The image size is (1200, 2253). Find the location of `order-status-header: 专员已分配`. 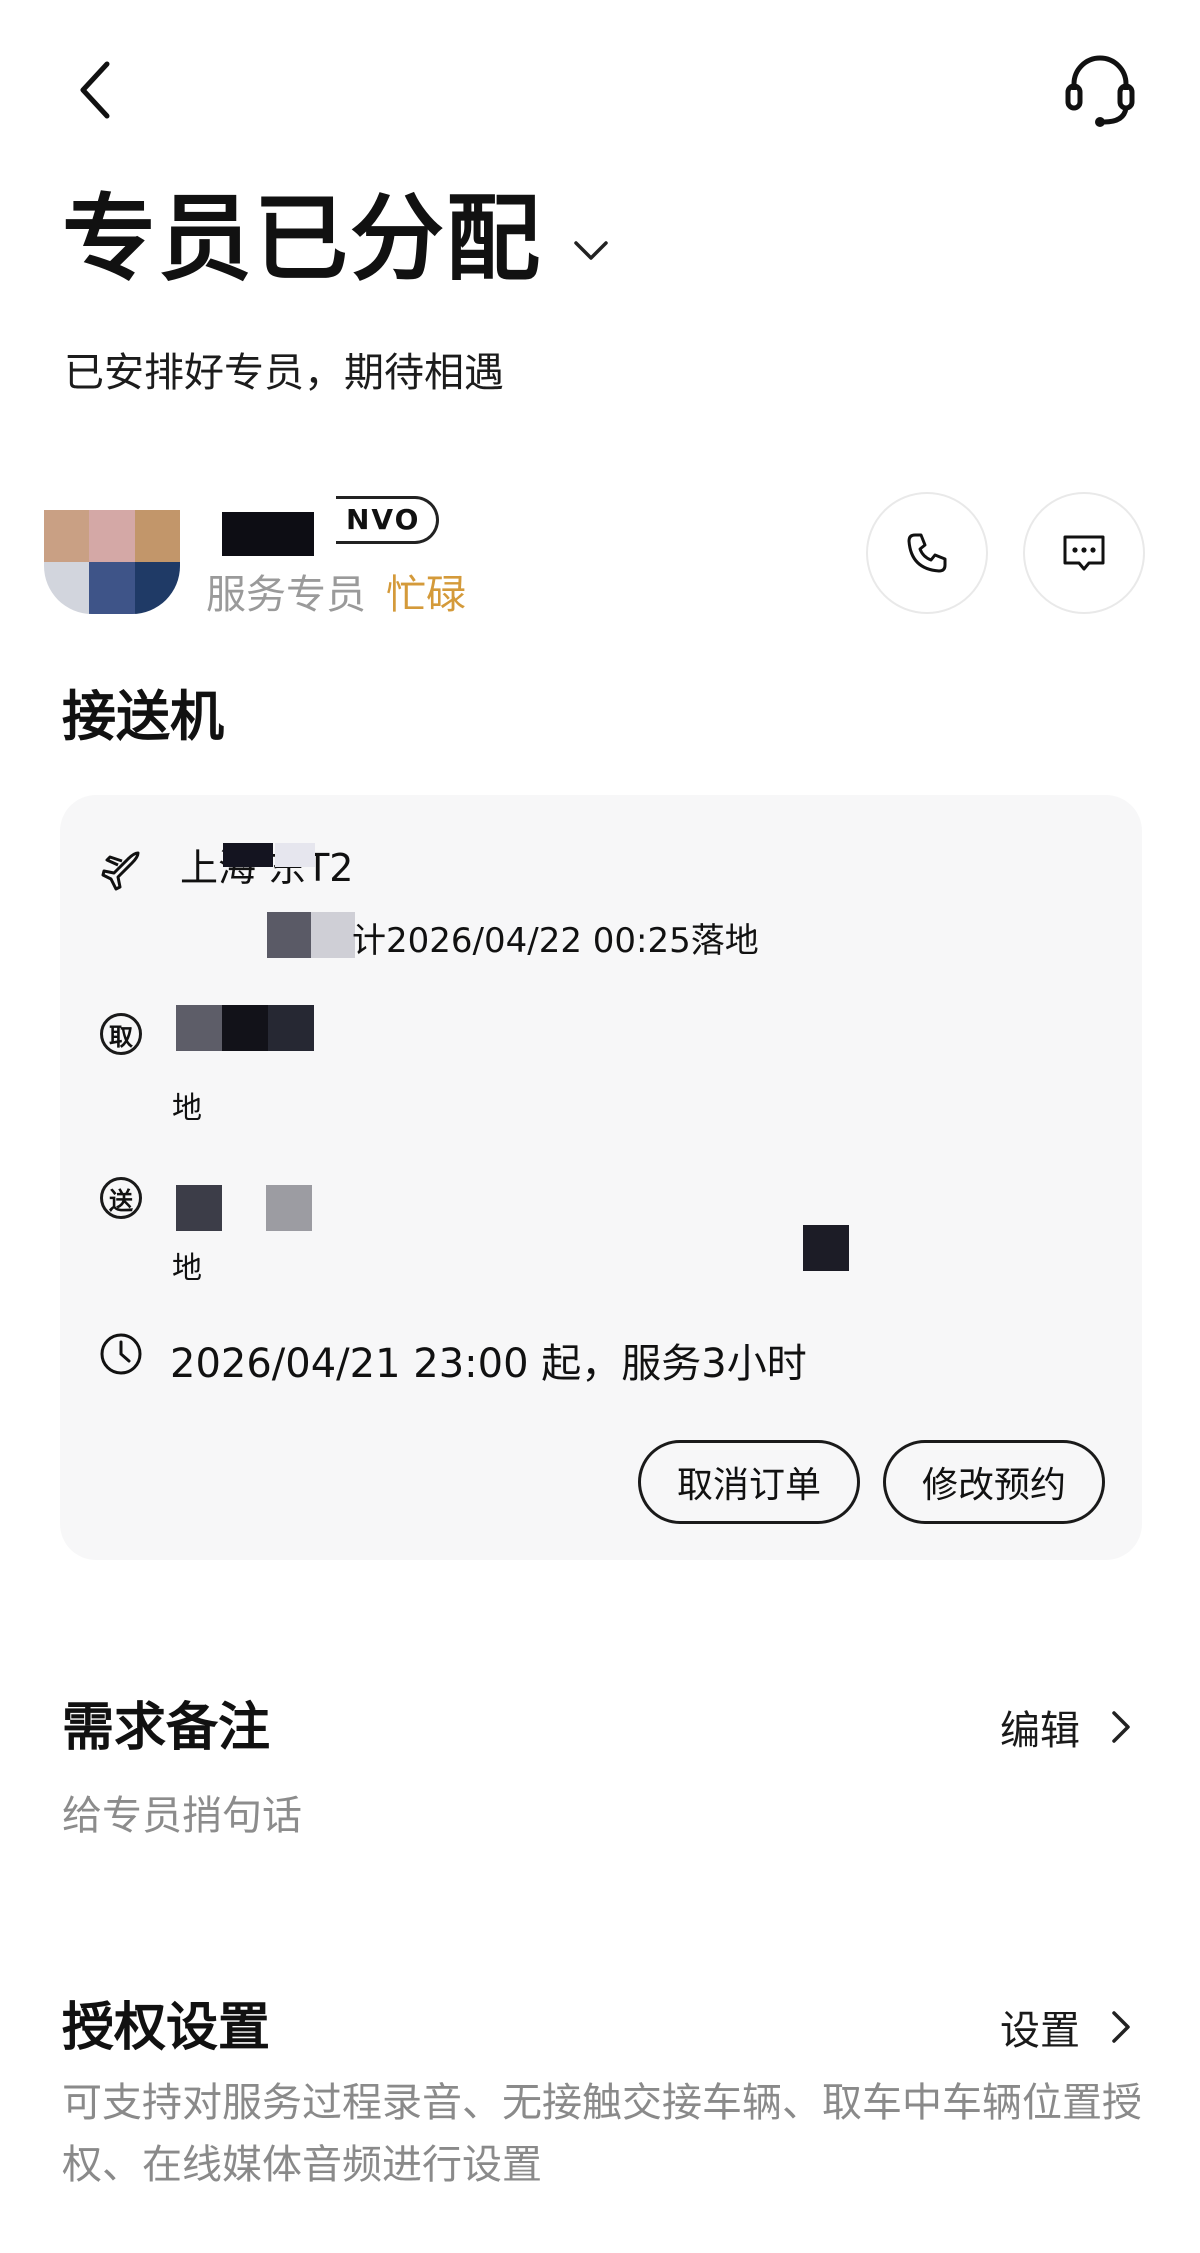

order-status-header: 专员已分配 is located at coordinates (335, 240).